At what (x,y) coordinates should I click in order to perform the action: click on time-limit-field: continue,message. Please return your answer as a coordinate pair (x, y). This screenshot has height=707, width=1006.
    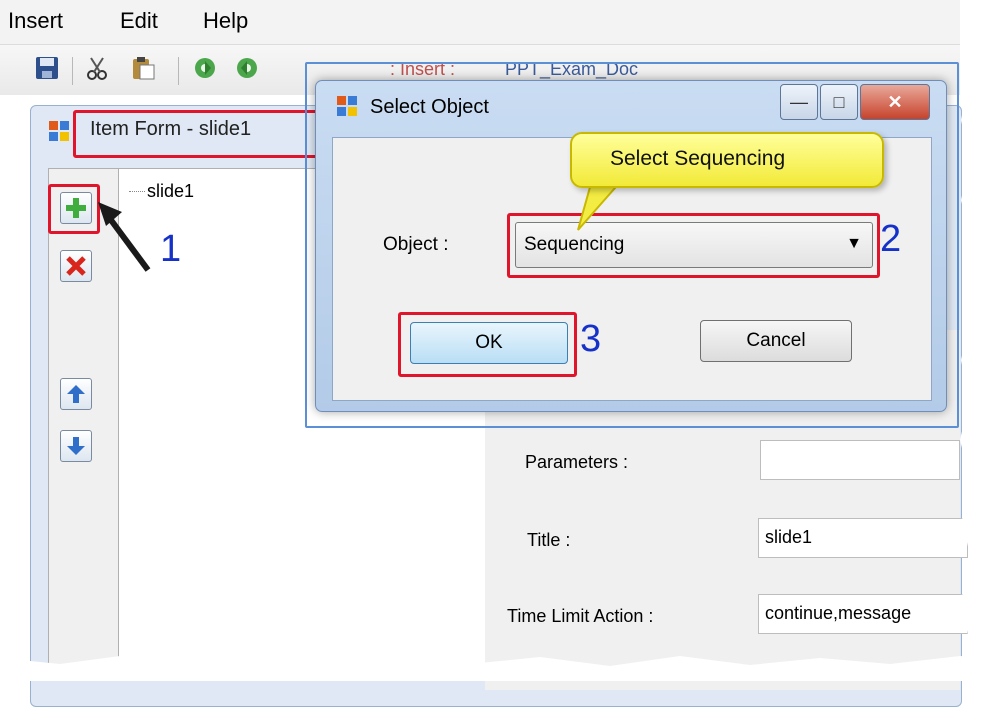
    Looking at the image, I should click on (863, 614).